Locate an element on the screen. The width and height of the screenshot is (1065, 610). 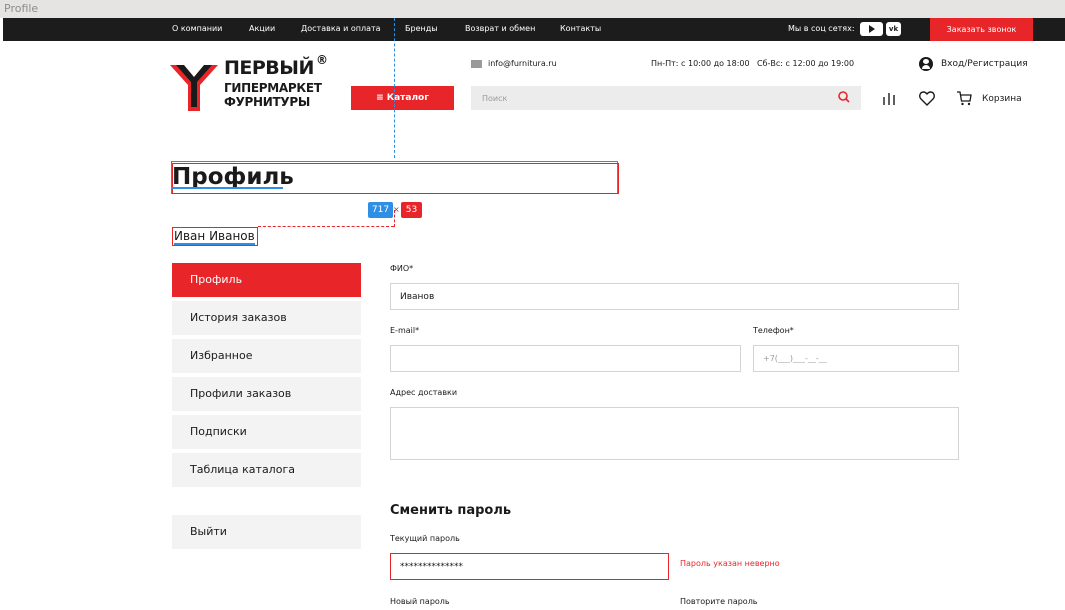
password-error-message: Пароль указан неверно is located at coordinates (730, 563).